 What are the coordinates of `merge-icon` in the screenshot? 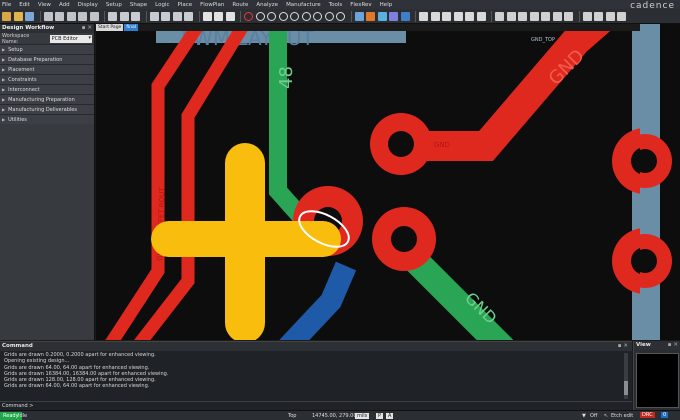 It's located at (534, 16).